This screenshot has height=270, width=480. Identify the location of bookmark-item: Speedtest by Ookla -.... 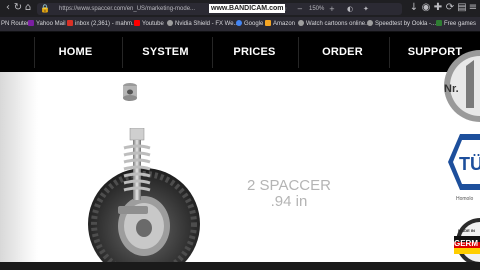
(401, 24).